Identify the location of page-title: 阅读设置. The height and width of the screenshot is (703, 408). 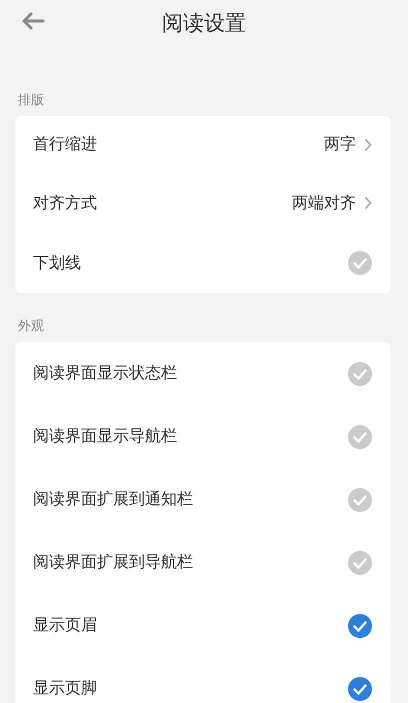
(204, 23).